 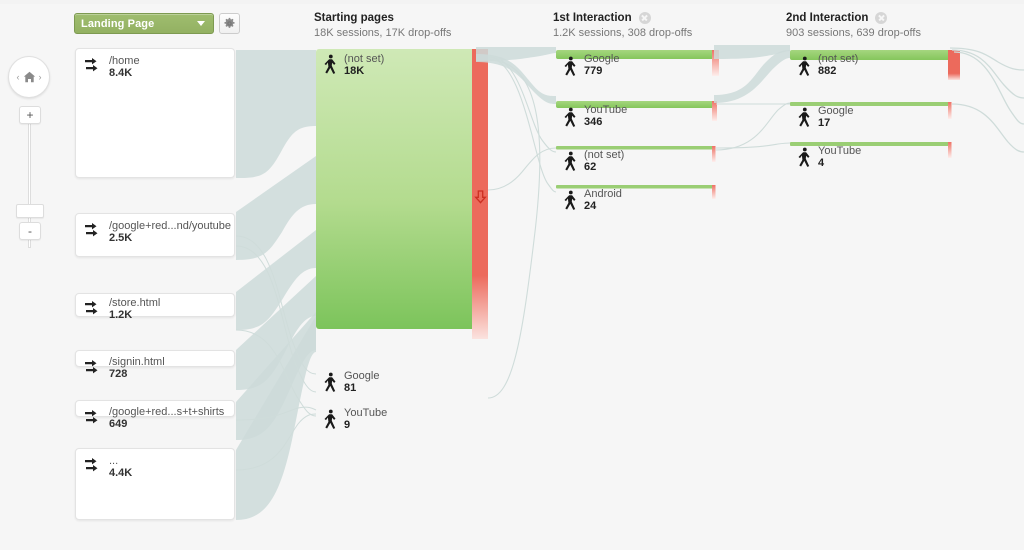 I want to click on node-i1-youtube: YouTube 346, so click(x=636, y=115).